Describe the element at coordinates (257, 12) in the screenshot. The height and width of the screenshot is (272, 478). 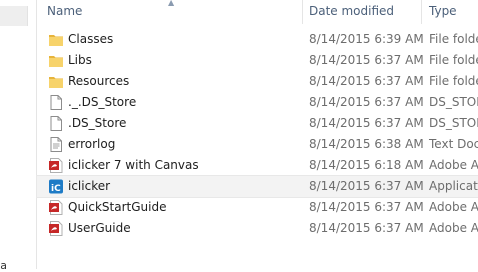
I see `column-header-bar: ▲ Name Date modified Type` at that location.